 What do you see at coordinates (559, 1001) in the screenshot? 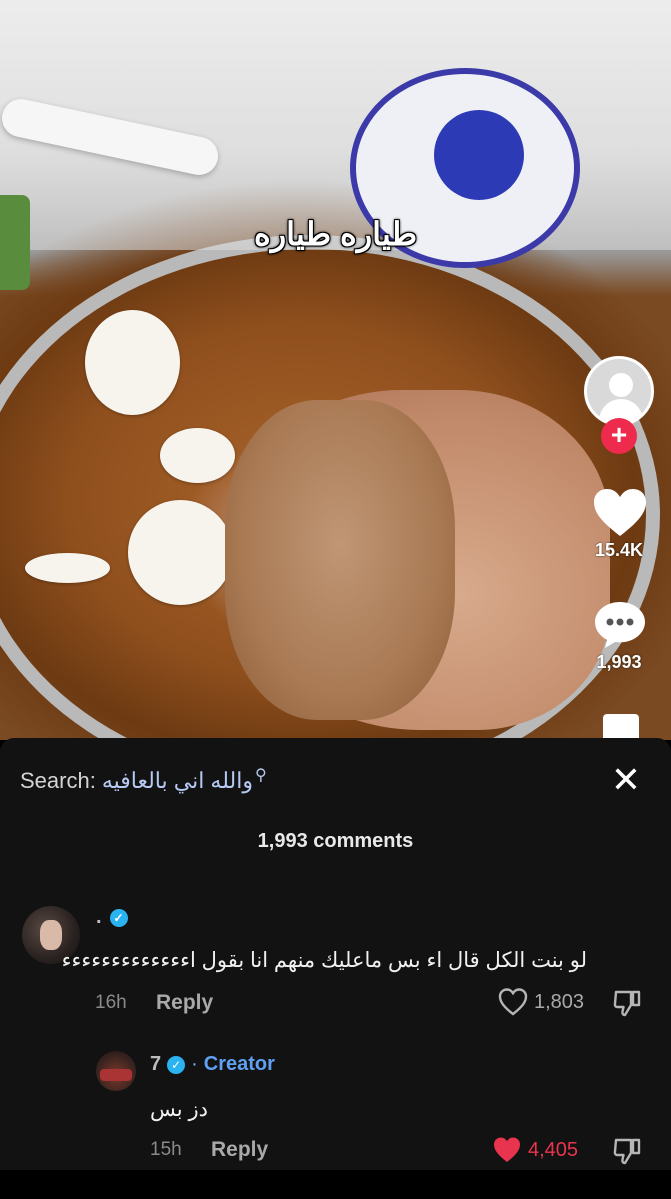
I see `comment-like-count: 1,803` at bounding box center [559, 1001].